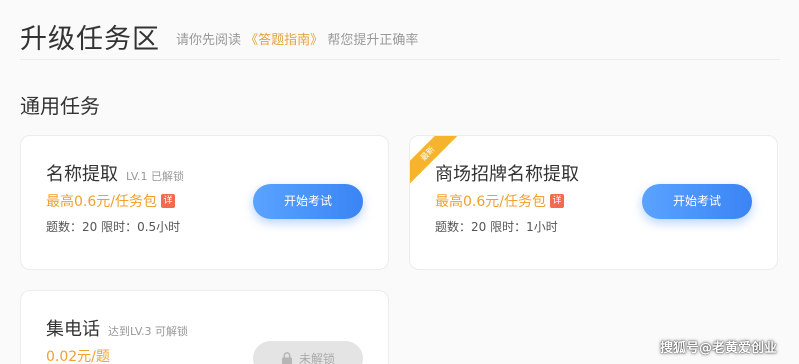 This screenshot has width=799, height=364. What do you see at coordinates (373, 40) in the screenshot?
I see `hint-suffix: 帮您提升正确率` at bounding box center [373, 40].